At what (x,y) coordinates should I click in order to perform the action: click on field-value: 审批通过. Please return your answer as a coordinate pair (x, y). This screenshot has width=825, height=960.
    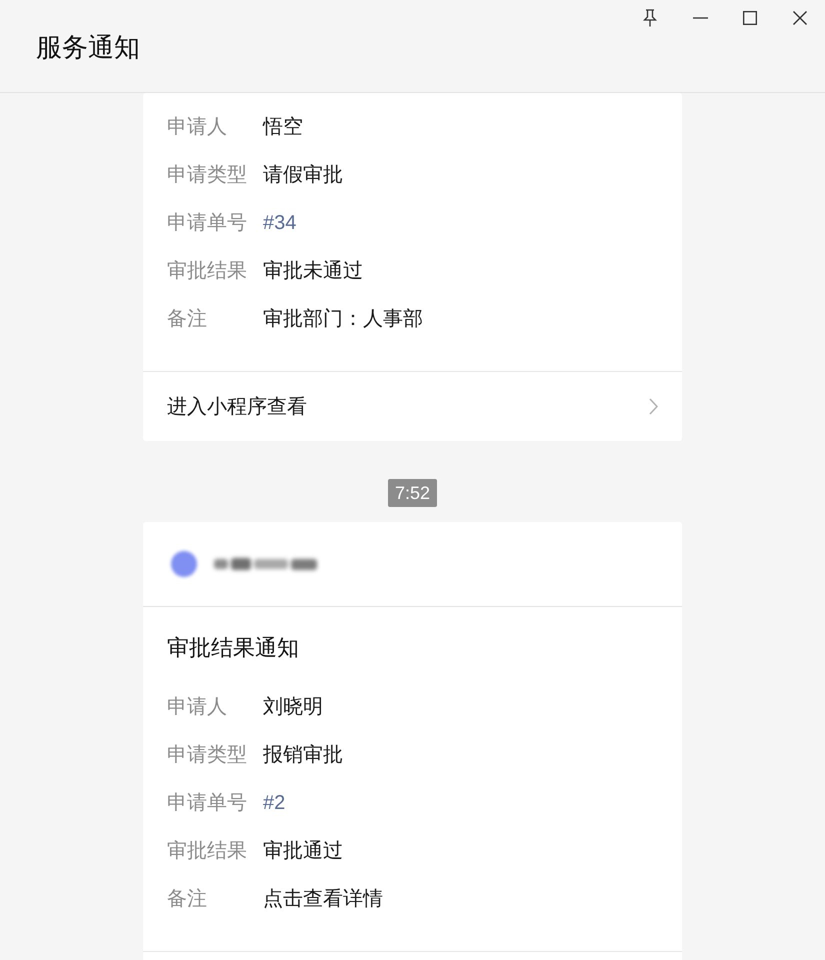
    Looking at the image, I should click on (303, 851).